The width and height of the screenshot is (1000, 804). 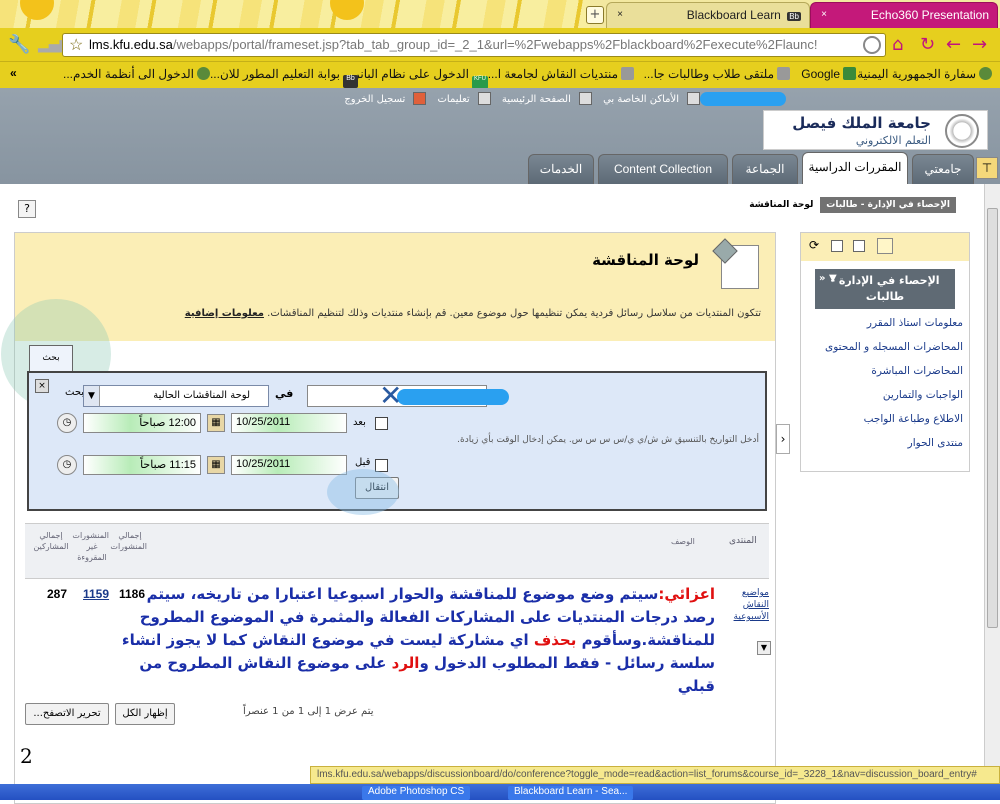 What do you see at coordinates (849, 73) in the screenshot?
I see `google-icon` at bounding box center [849, 73].